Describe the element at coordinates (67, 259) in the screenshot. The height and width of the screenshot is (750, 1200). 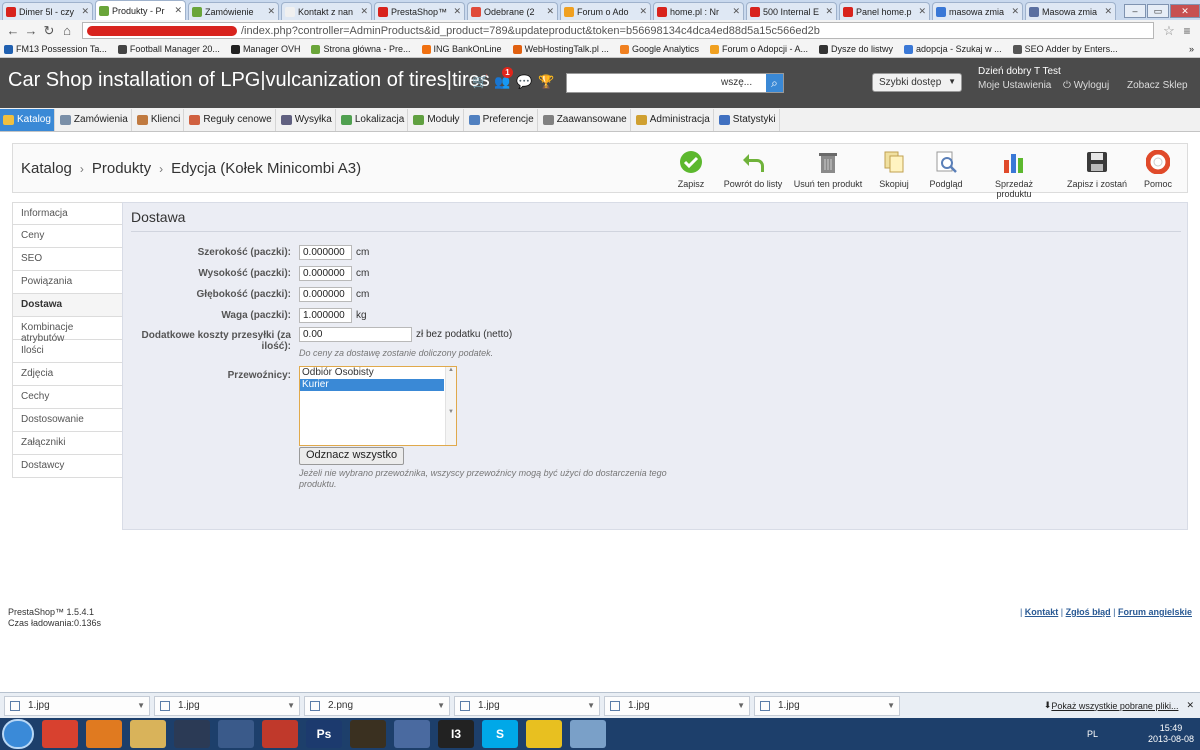
I see `sidebar-item: SEO` at that location.